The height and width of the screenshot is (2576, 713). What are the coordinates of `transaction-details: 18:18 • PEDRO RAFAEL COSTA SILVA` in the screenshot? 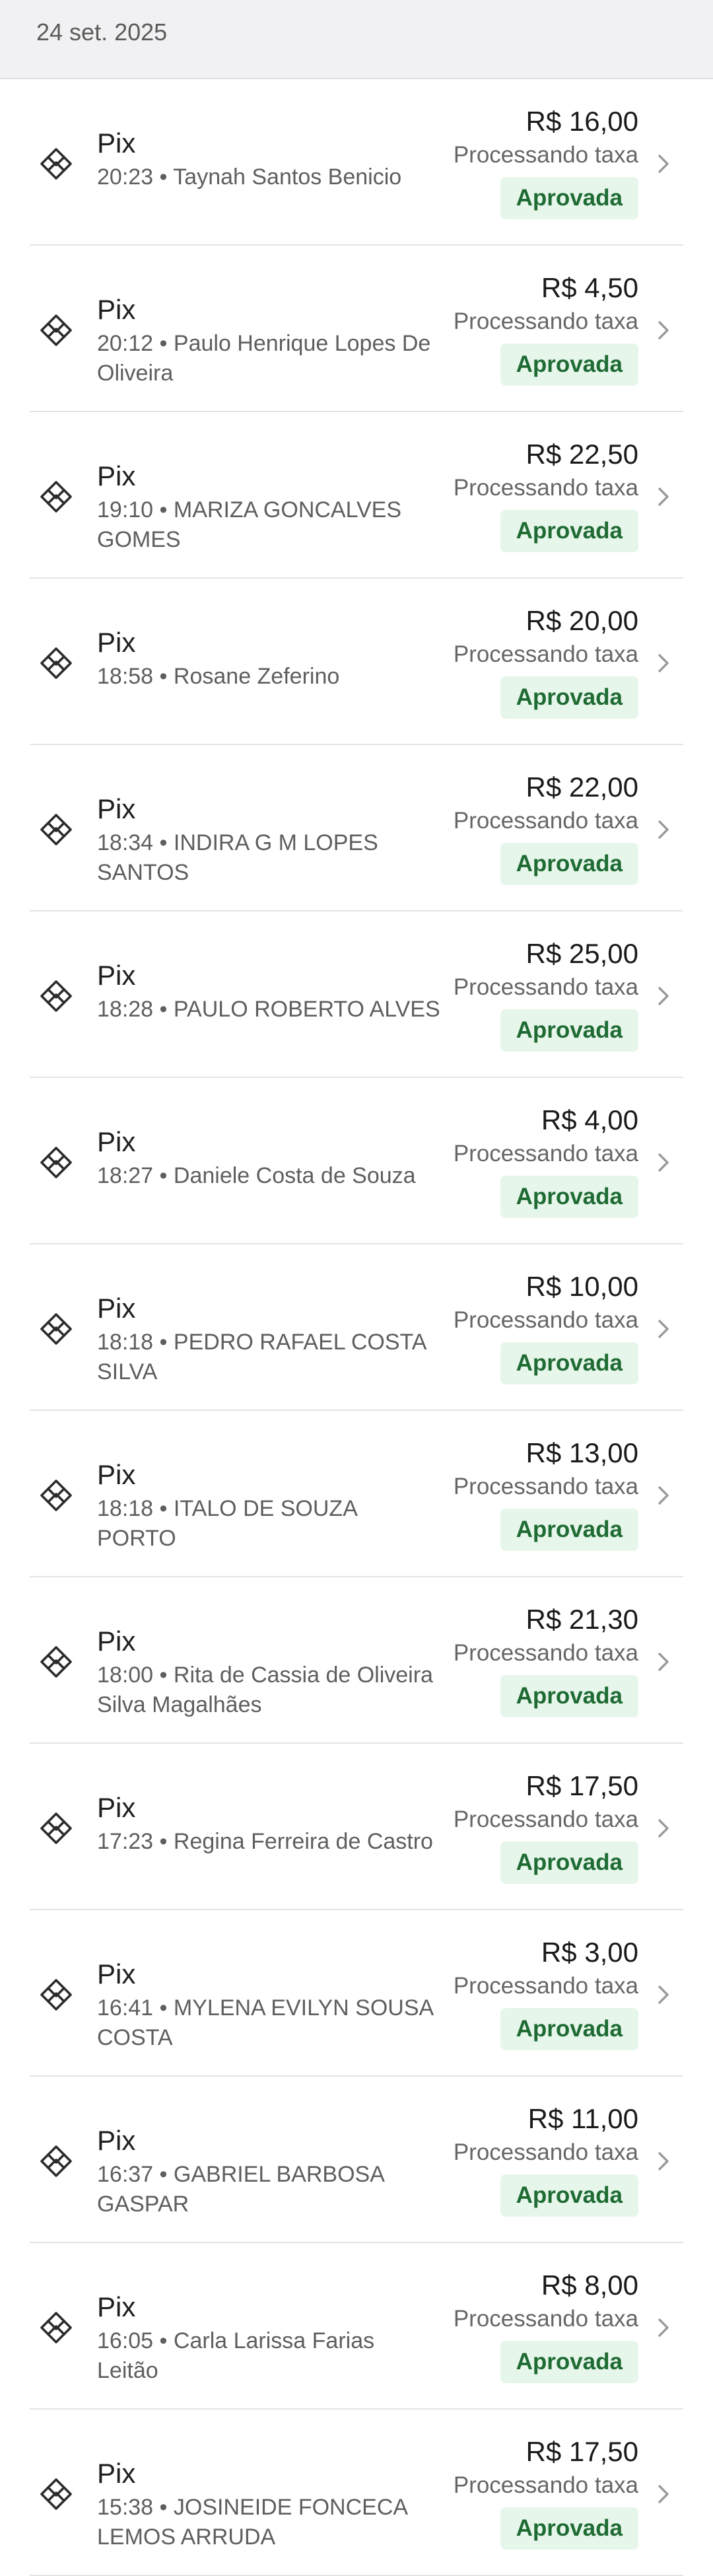 It's located at (268, 1358).